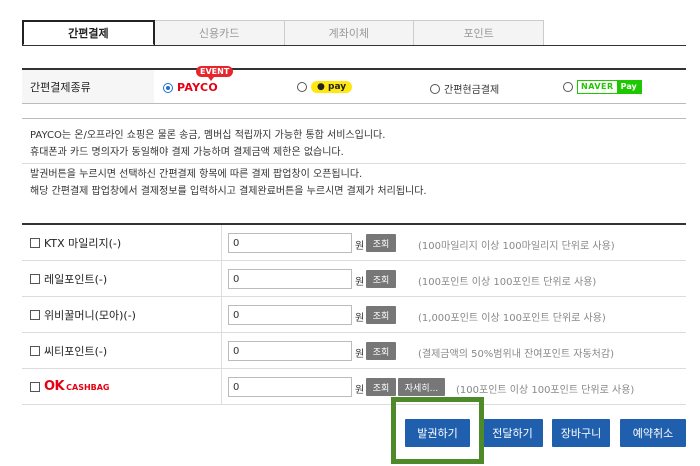 Image resolution: width=700 pixels, height=466 pixels. I want to click on highlight-box, so click(437, 430).